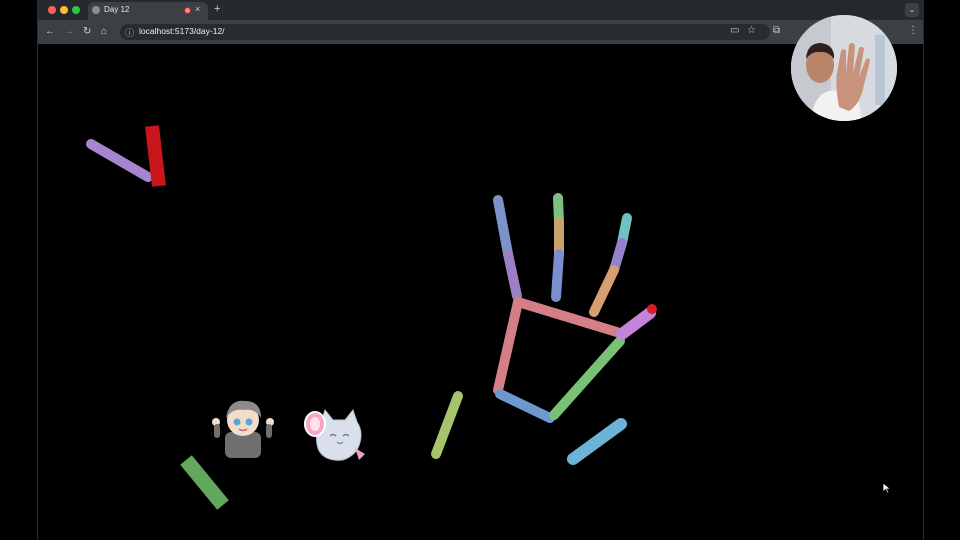 The width and height of the screenshot is (960, 540). Describe the element at coordinates (751, 30) in the screenshot. I see `bookmark-star-icon: ☆` at that location.